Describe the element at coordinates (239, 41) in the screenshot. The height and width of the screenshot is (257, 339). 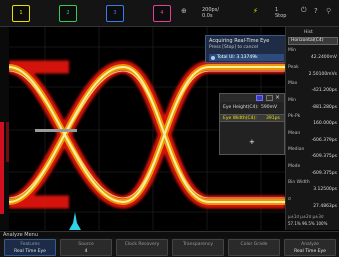
I see `acquiring-title: Acquiring Real-Time Eye` at that location.